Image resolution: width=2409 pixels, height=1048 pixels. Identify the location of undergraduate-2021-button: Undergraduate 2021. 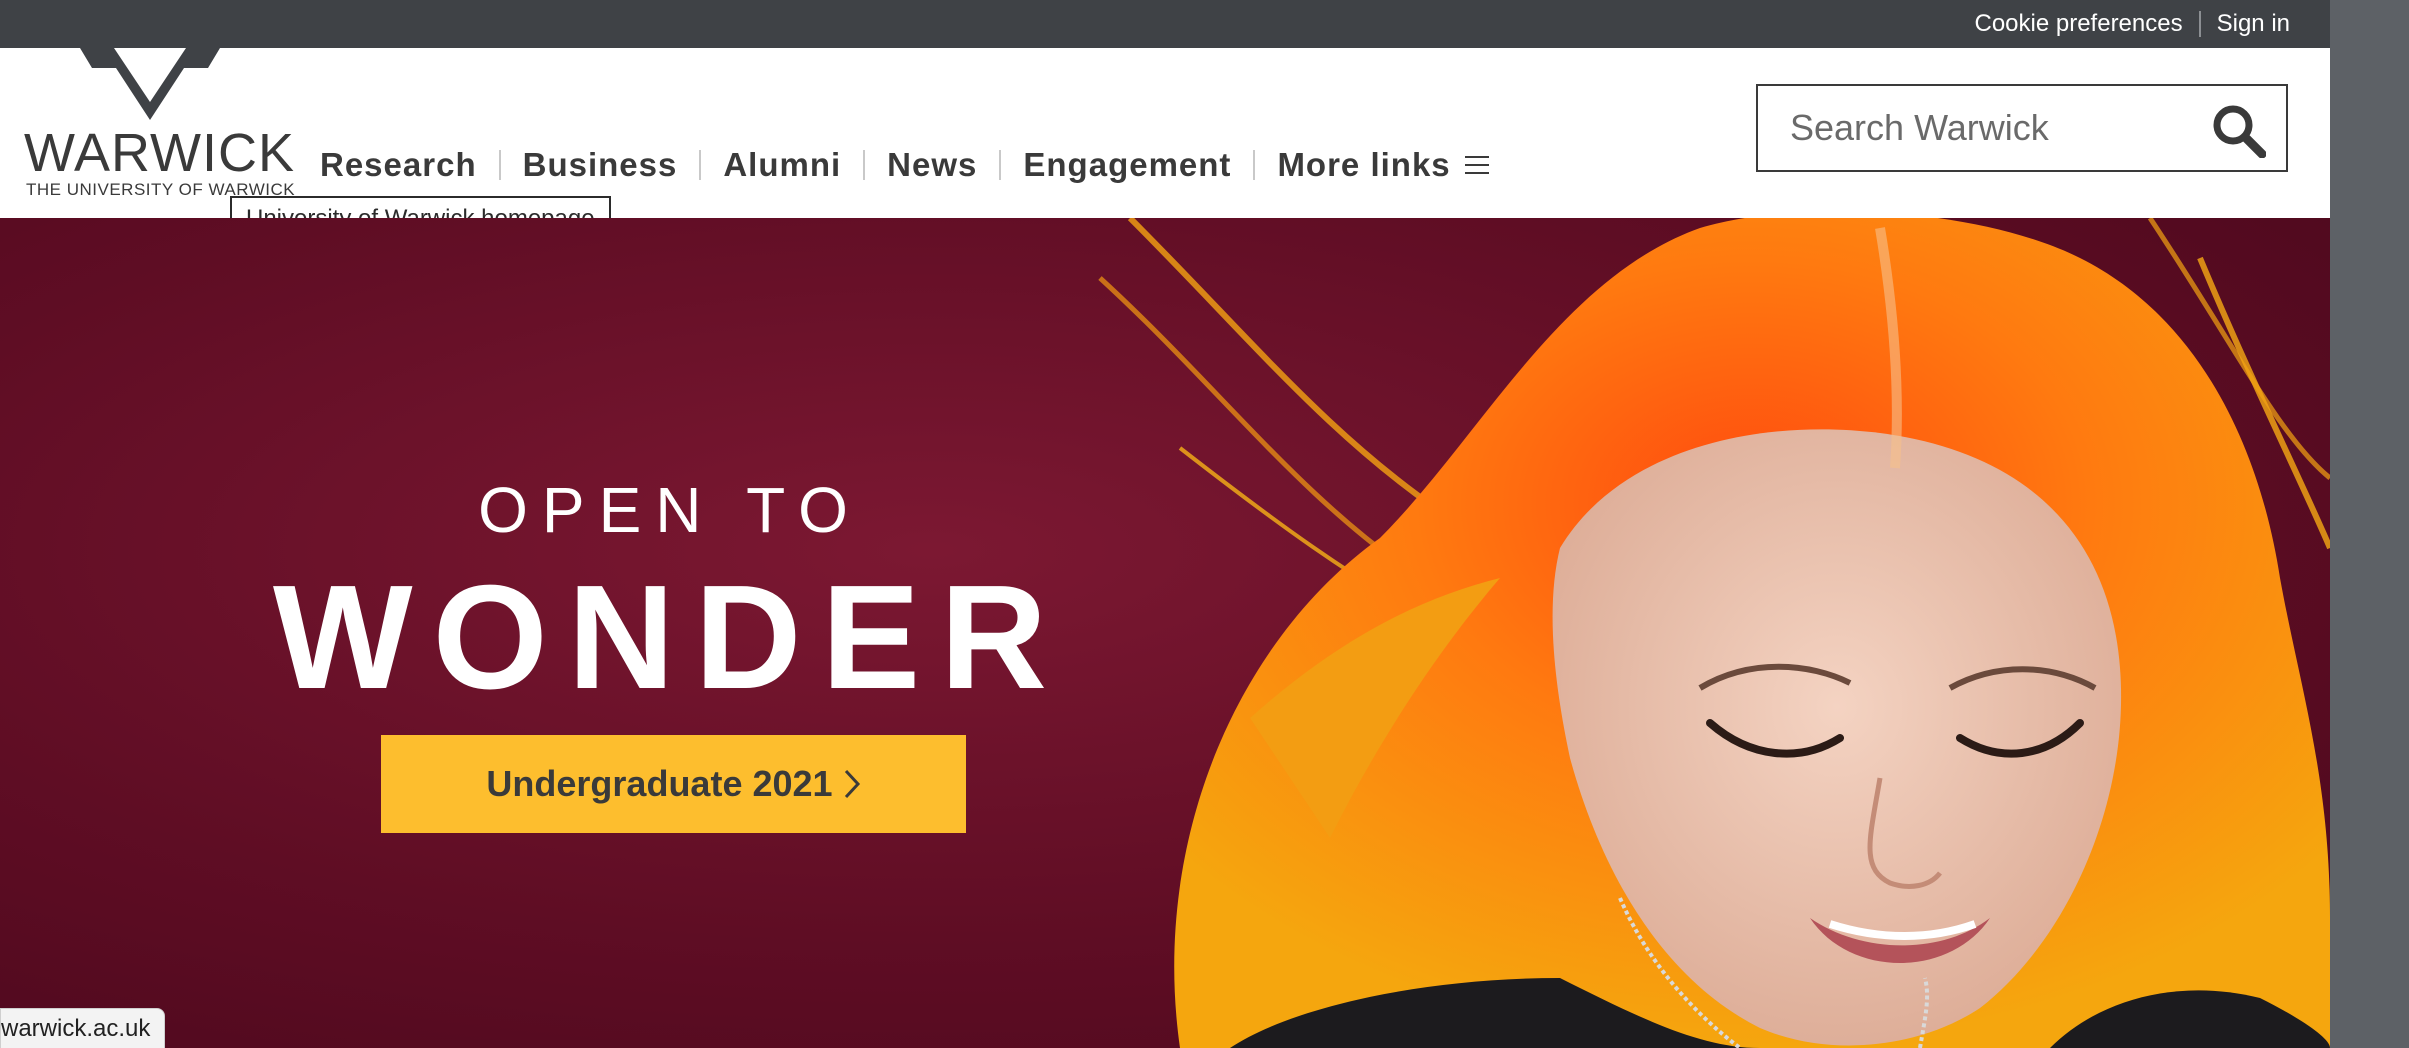
(673, 784).